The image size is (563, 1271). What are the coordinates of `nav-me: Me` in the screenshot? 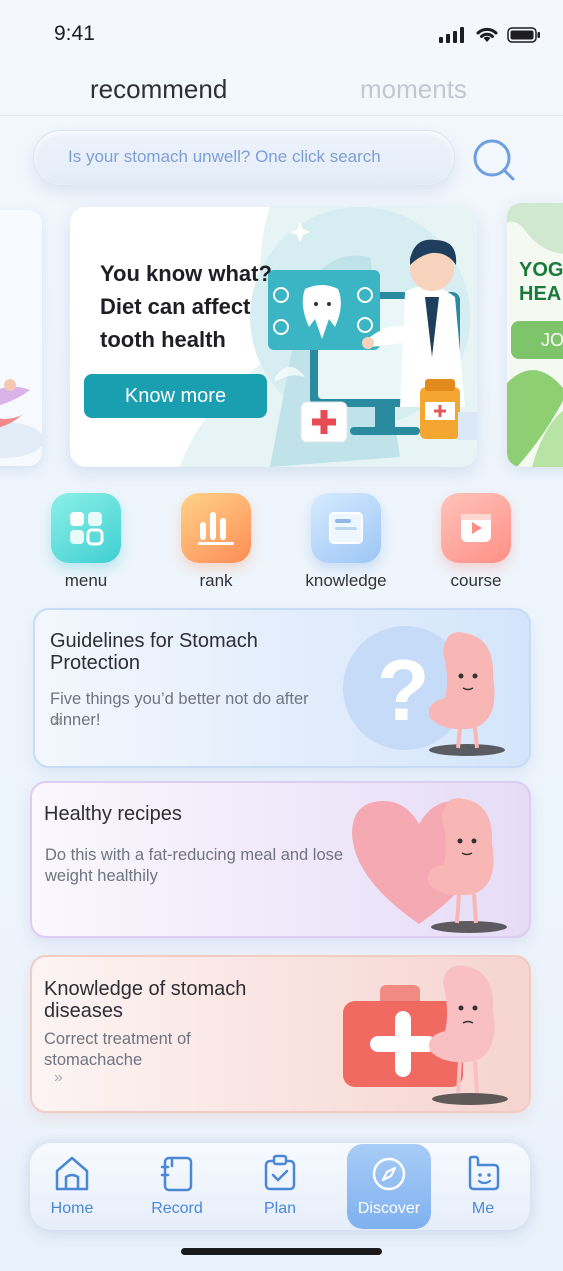 It's located at (483, 1185).